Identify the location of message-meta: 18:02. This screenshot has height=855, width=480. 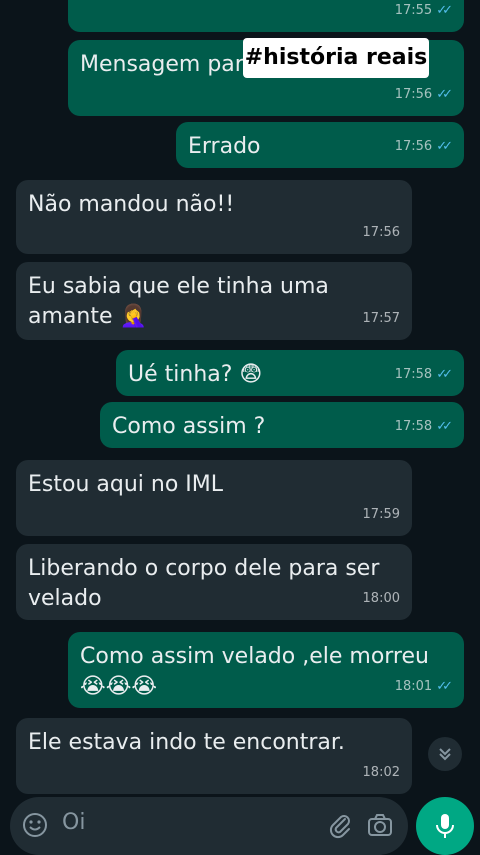
(381, 773).